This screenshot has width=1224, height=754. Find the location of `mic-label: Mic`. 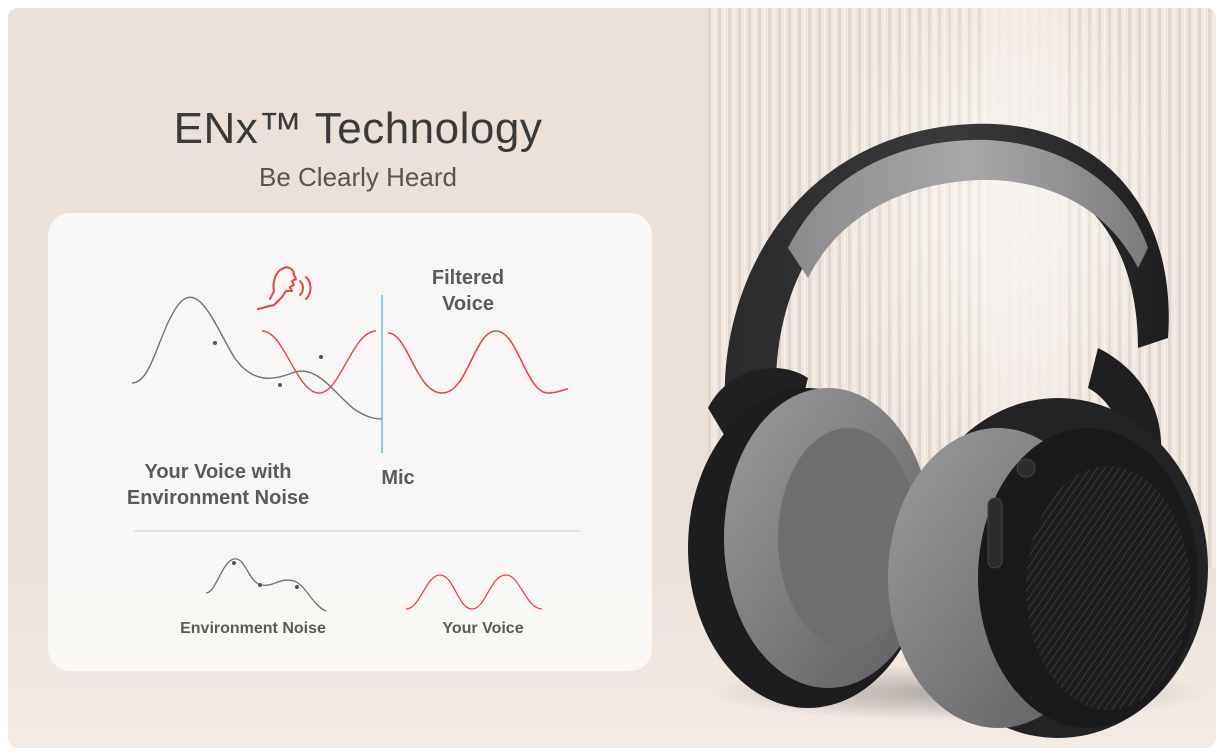

mic-label: Mic is located at coordinates (398, 478).